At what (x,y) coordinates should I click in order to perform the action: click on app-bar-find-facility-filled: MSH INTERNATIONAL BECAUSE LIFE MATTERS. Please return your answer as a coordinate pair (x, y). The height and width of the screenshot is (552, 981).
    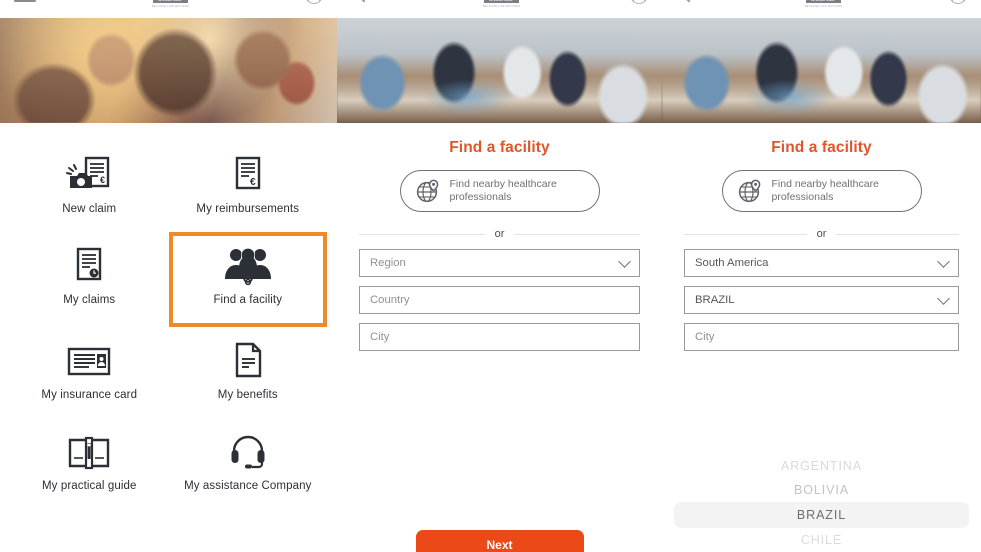
    Looking at the image, I should click on (821, 9).